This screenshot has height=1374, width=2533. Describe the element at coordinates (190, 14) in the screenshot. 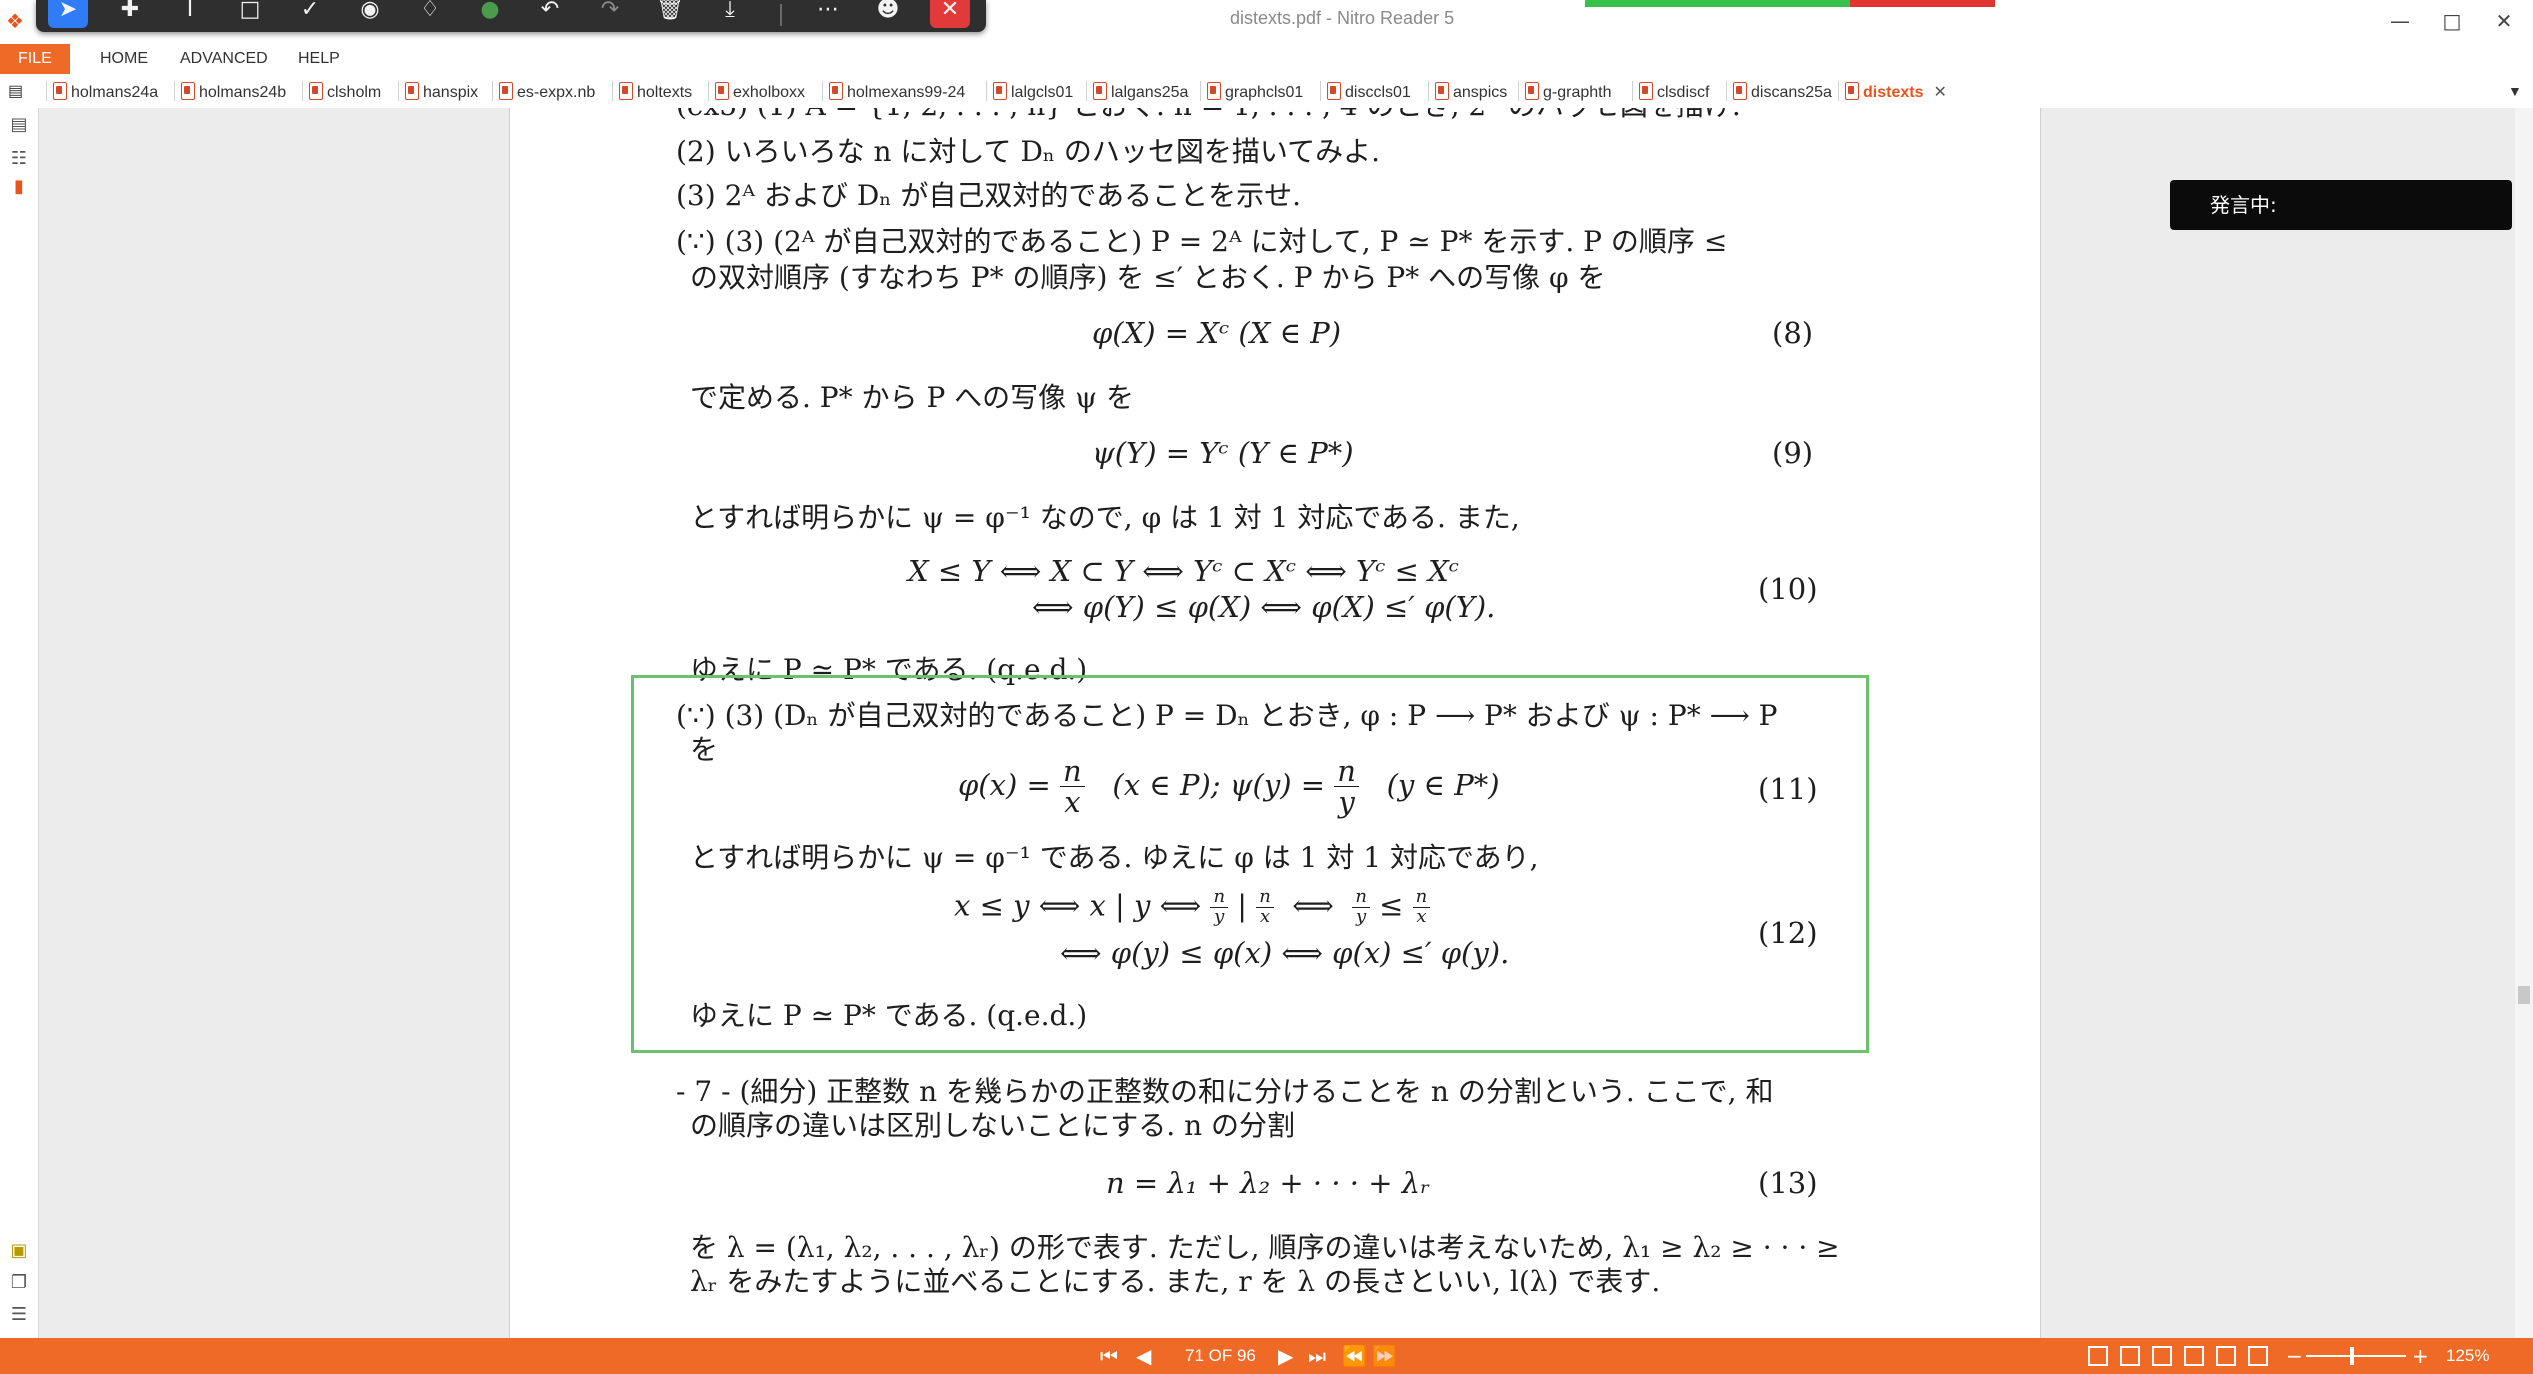

I see `text-cursor-icon: I` at that location.